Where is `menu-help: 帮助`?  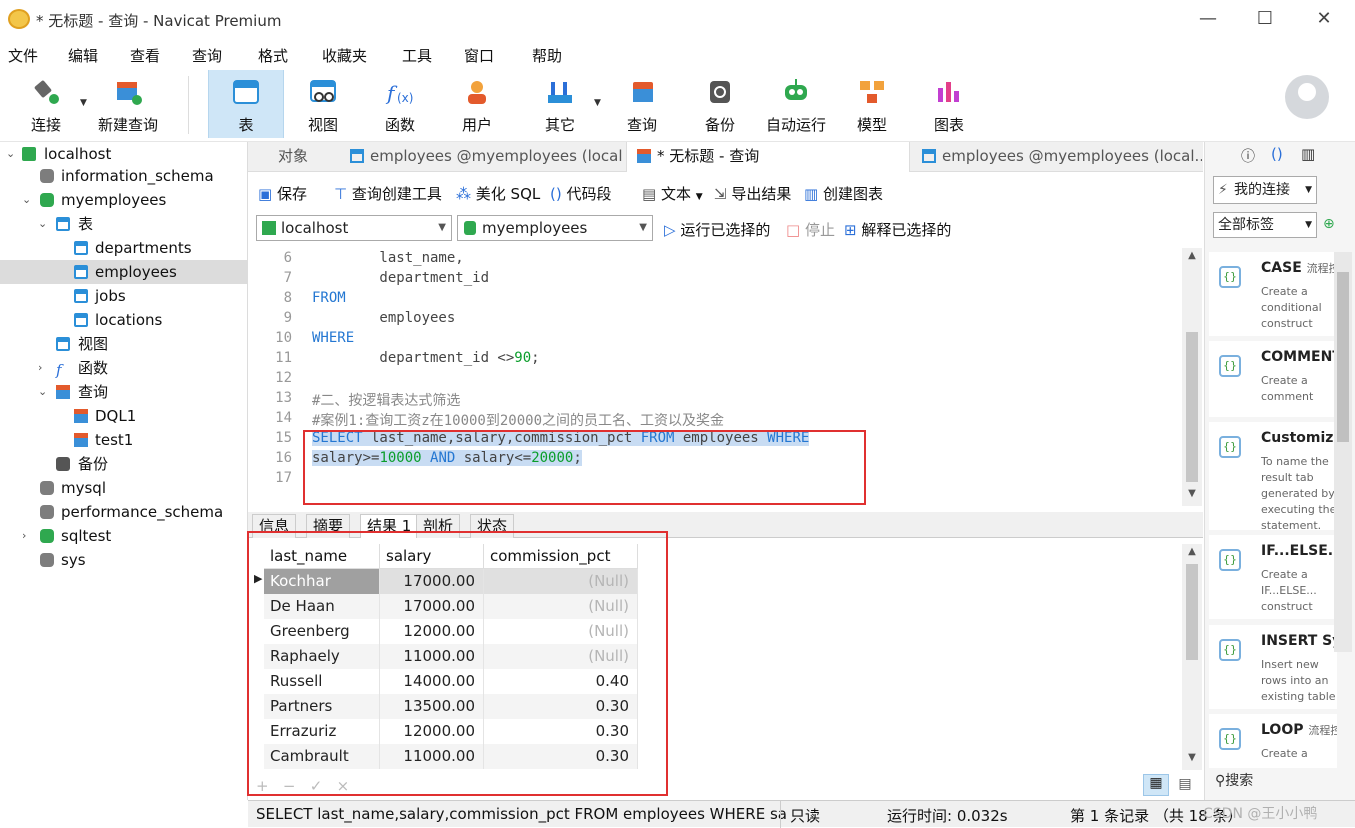 menu-help: 帮助 is located at coordinates (547, 55).